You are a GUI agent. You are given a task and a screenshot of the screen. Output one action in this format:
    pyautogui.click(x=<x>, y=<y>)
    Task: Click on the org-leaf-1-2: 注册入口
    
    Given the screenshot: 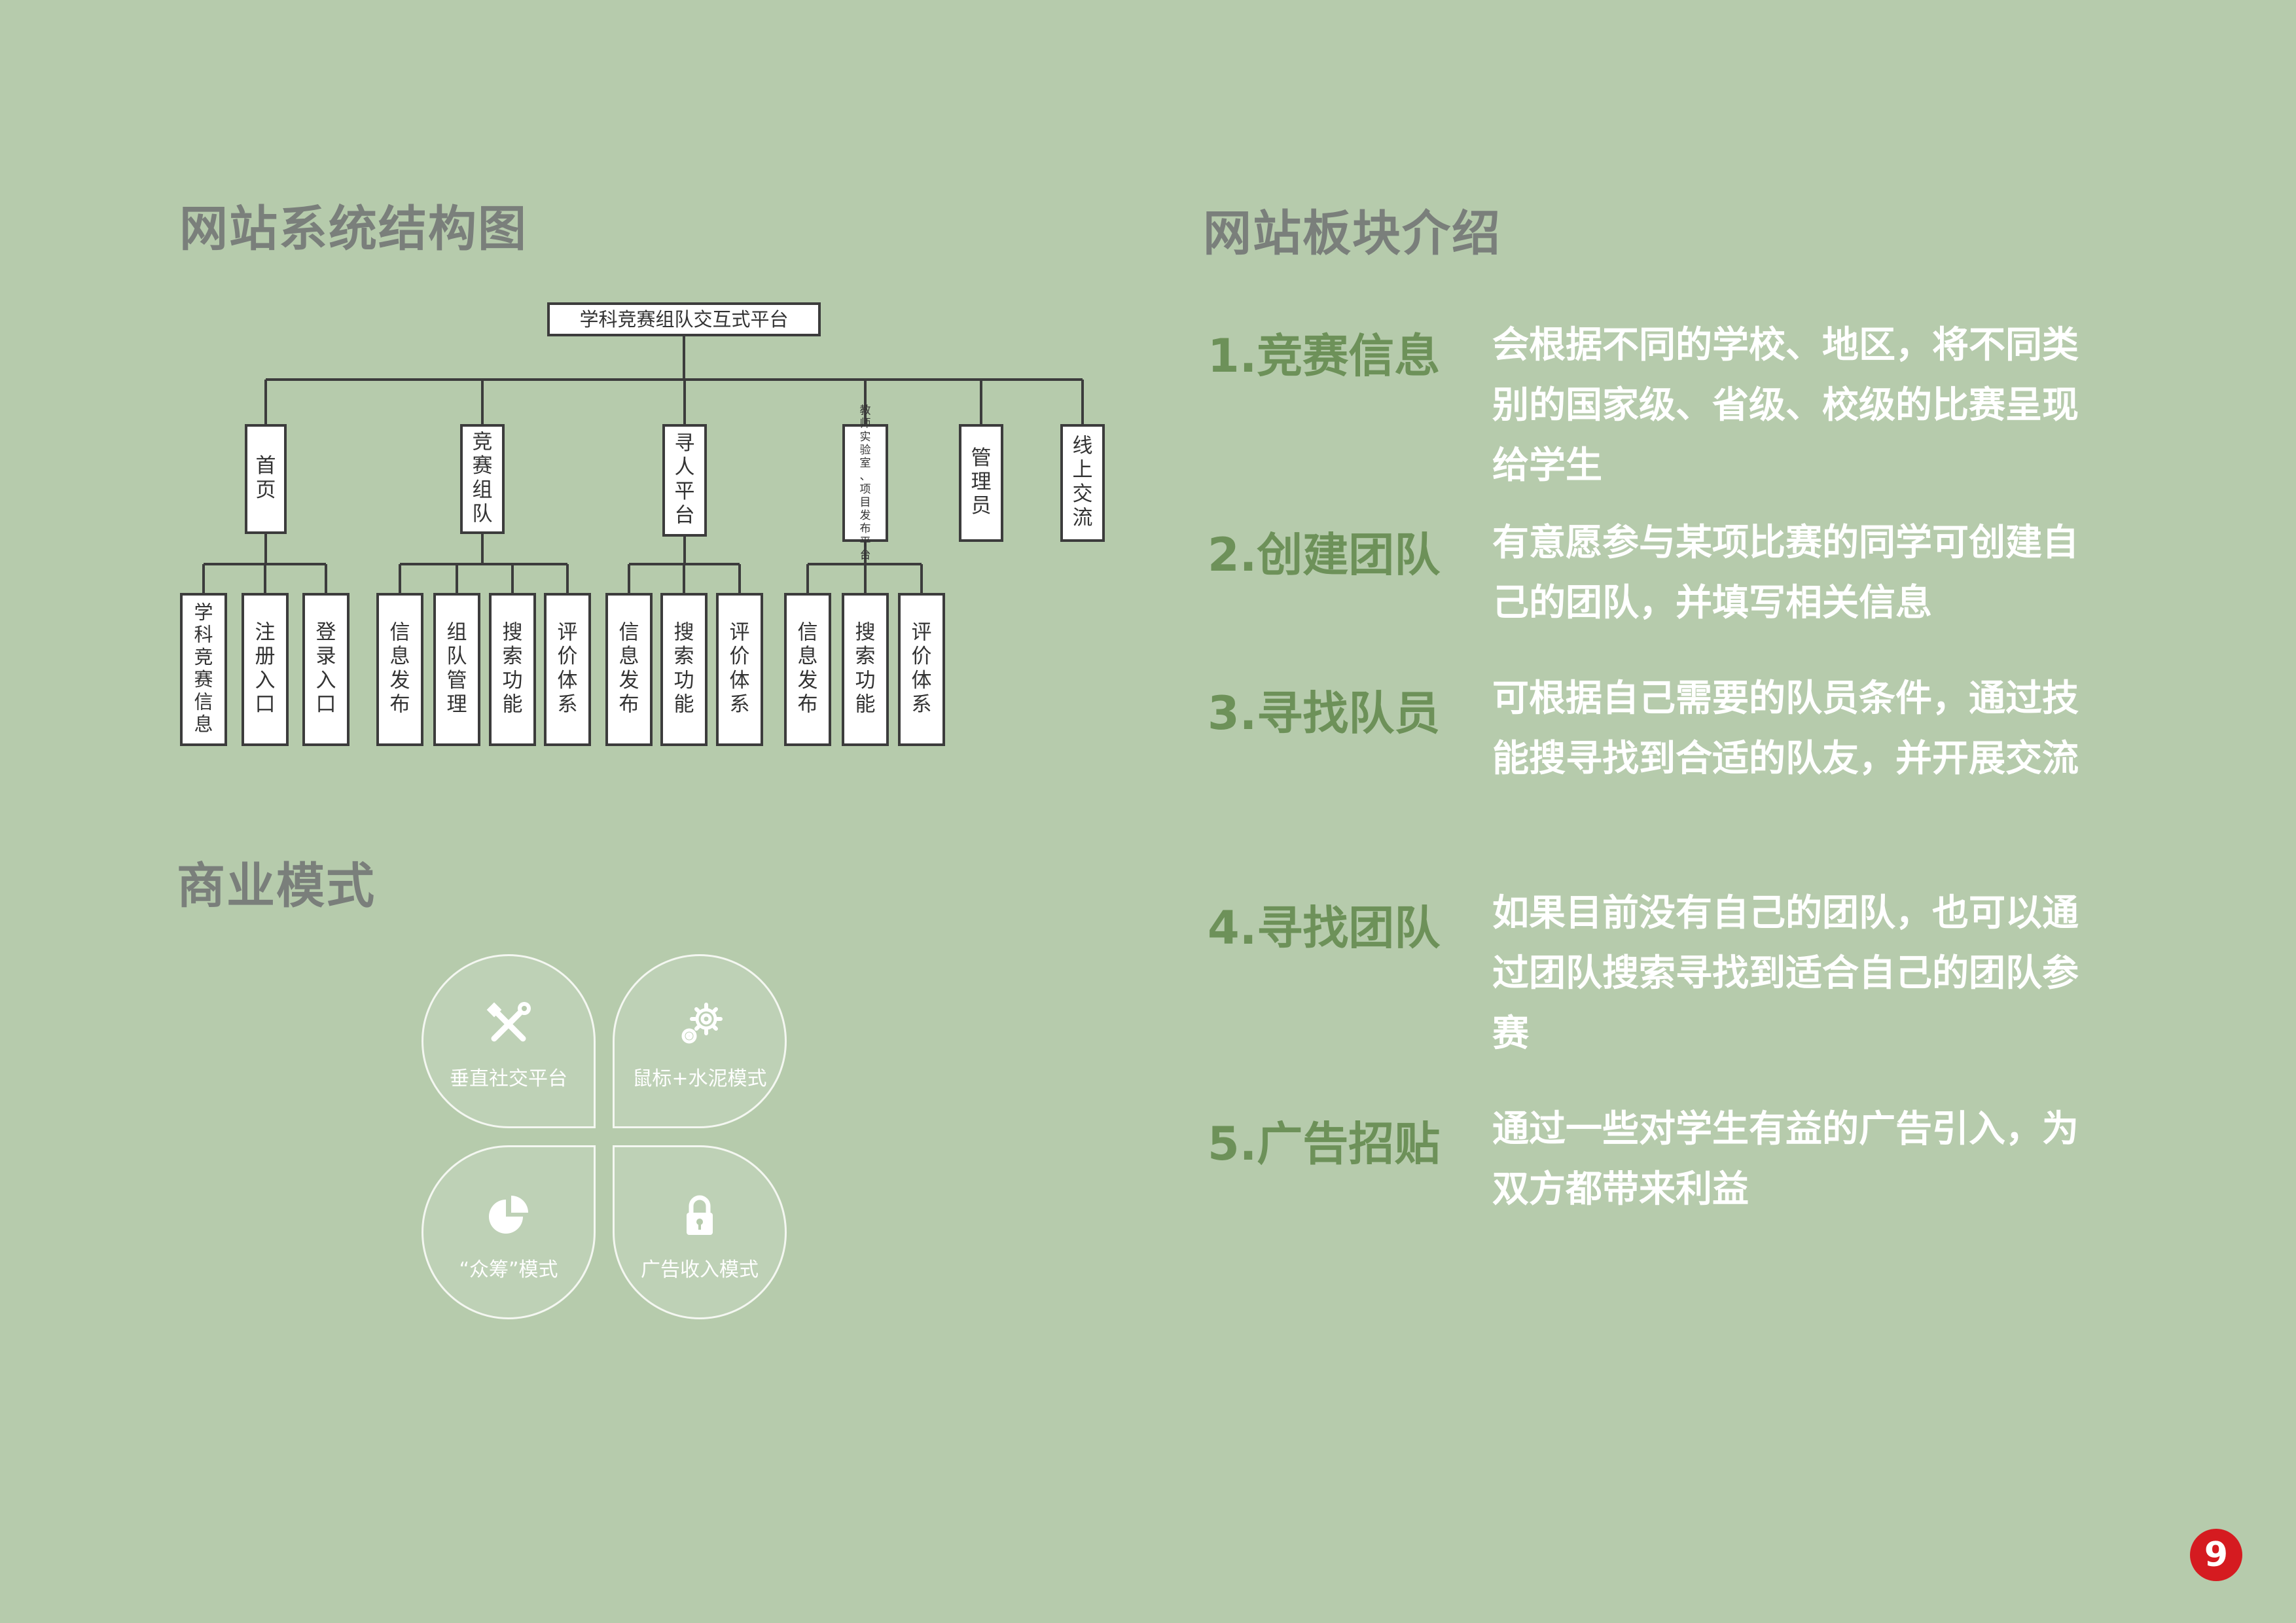 What is the action you would take?
    pyautogui.click(x=265, y=669)
    